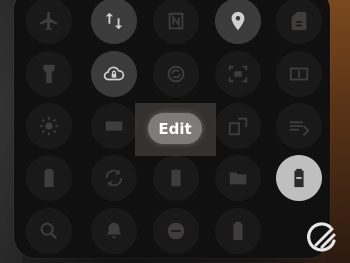 Image resolution: width=350 pixels, height=263 pixels. I want to click on screen-mirror-icon, so click(299, 74).